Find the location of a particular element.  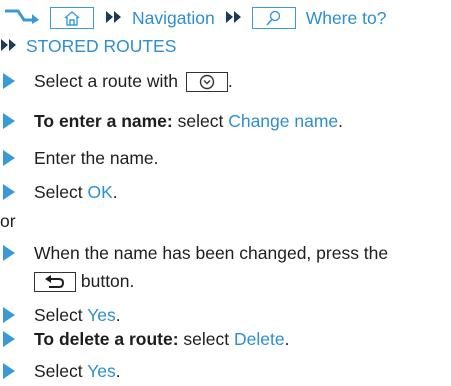

step-text-end: button. is located at coordinates (105, 281).